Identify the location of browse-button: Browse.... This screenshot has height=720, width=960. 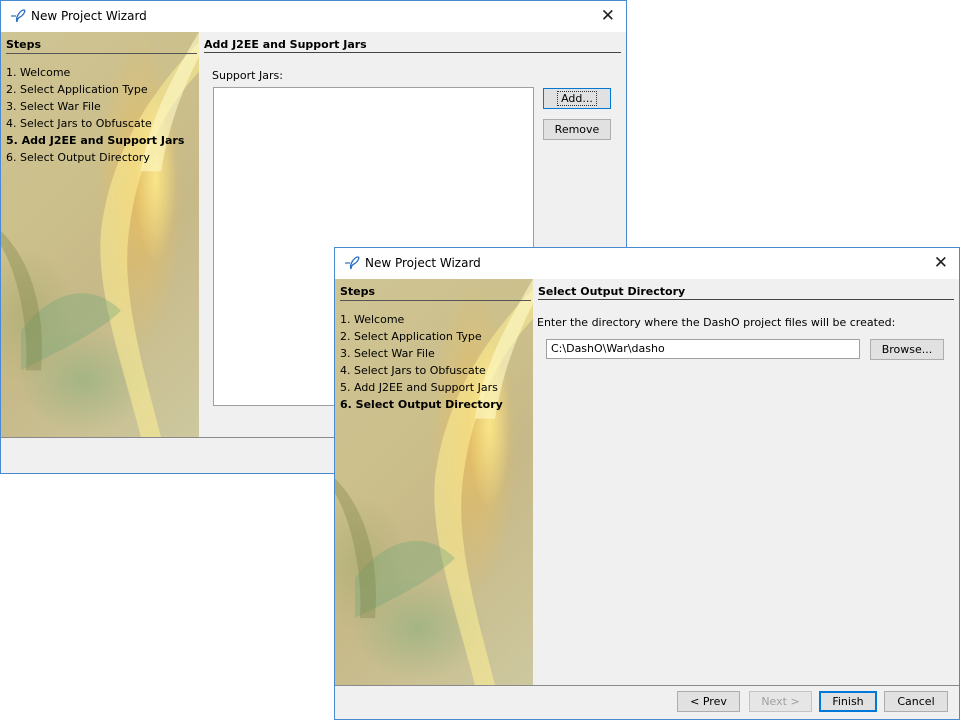
(907, 349).